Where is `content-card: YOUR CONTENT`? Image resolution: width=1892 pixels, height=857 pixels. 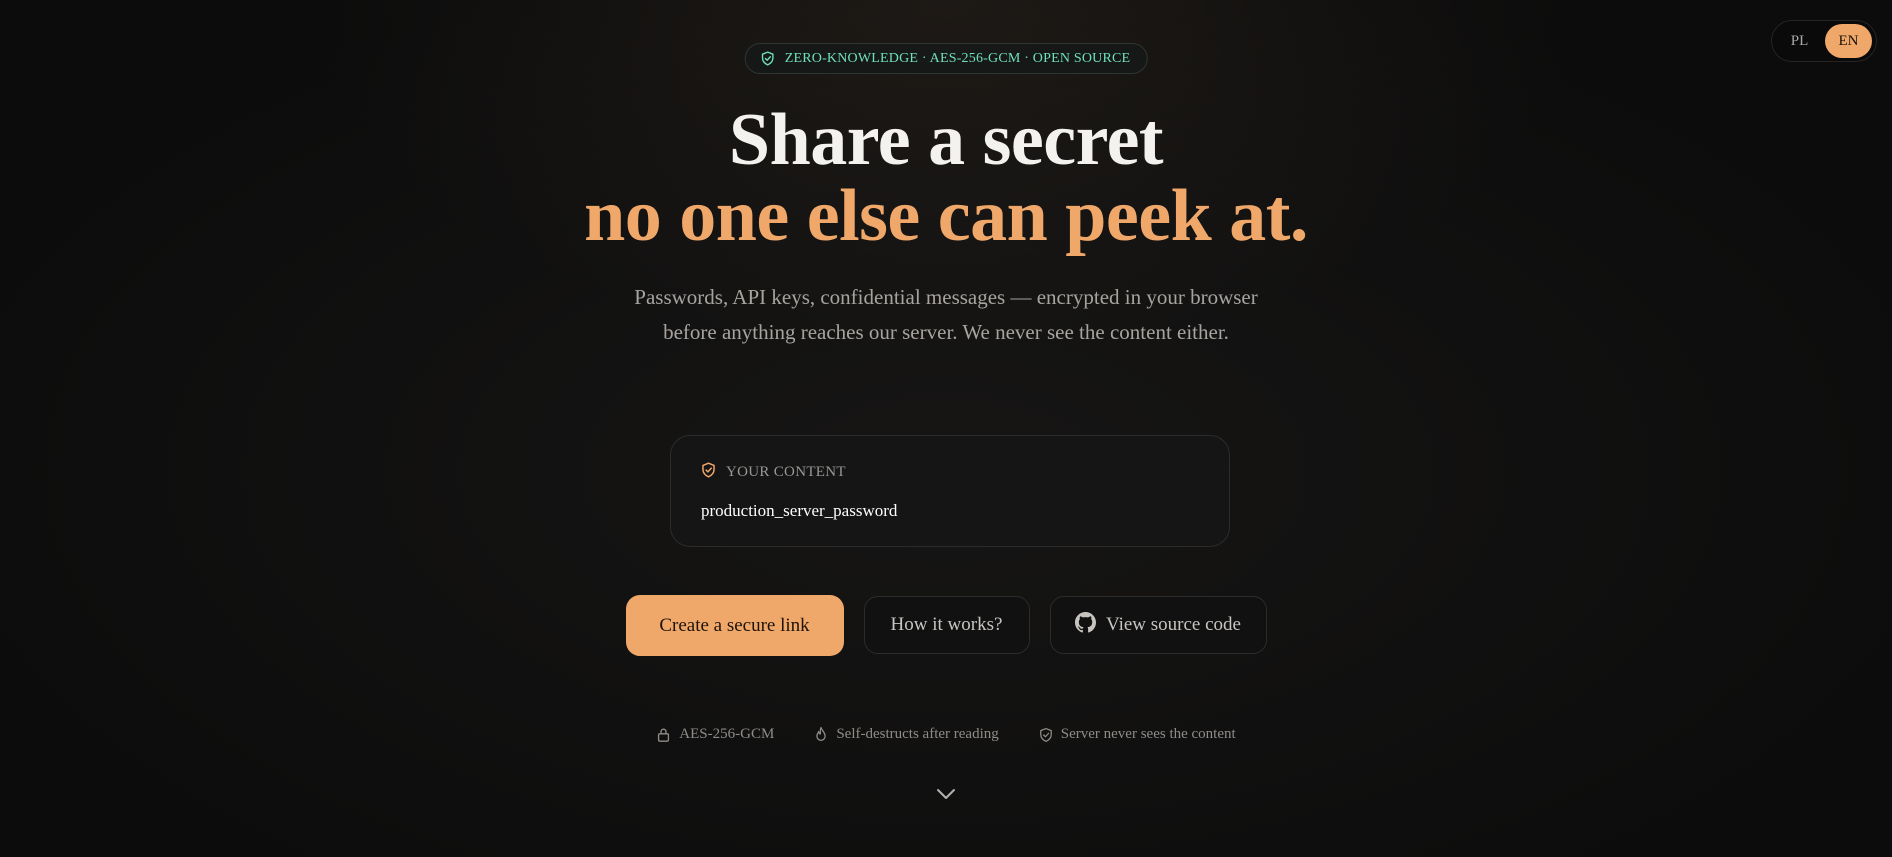
content-card: YOUR CONTENT is located at coordinates (950, 491).